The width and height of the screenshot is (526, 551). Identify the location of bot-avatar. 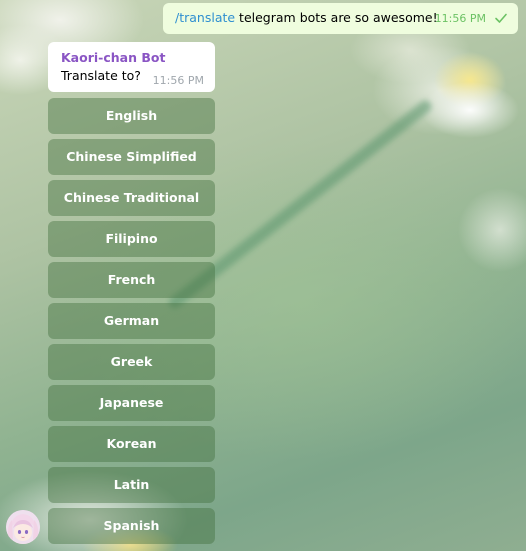
(23, 527).